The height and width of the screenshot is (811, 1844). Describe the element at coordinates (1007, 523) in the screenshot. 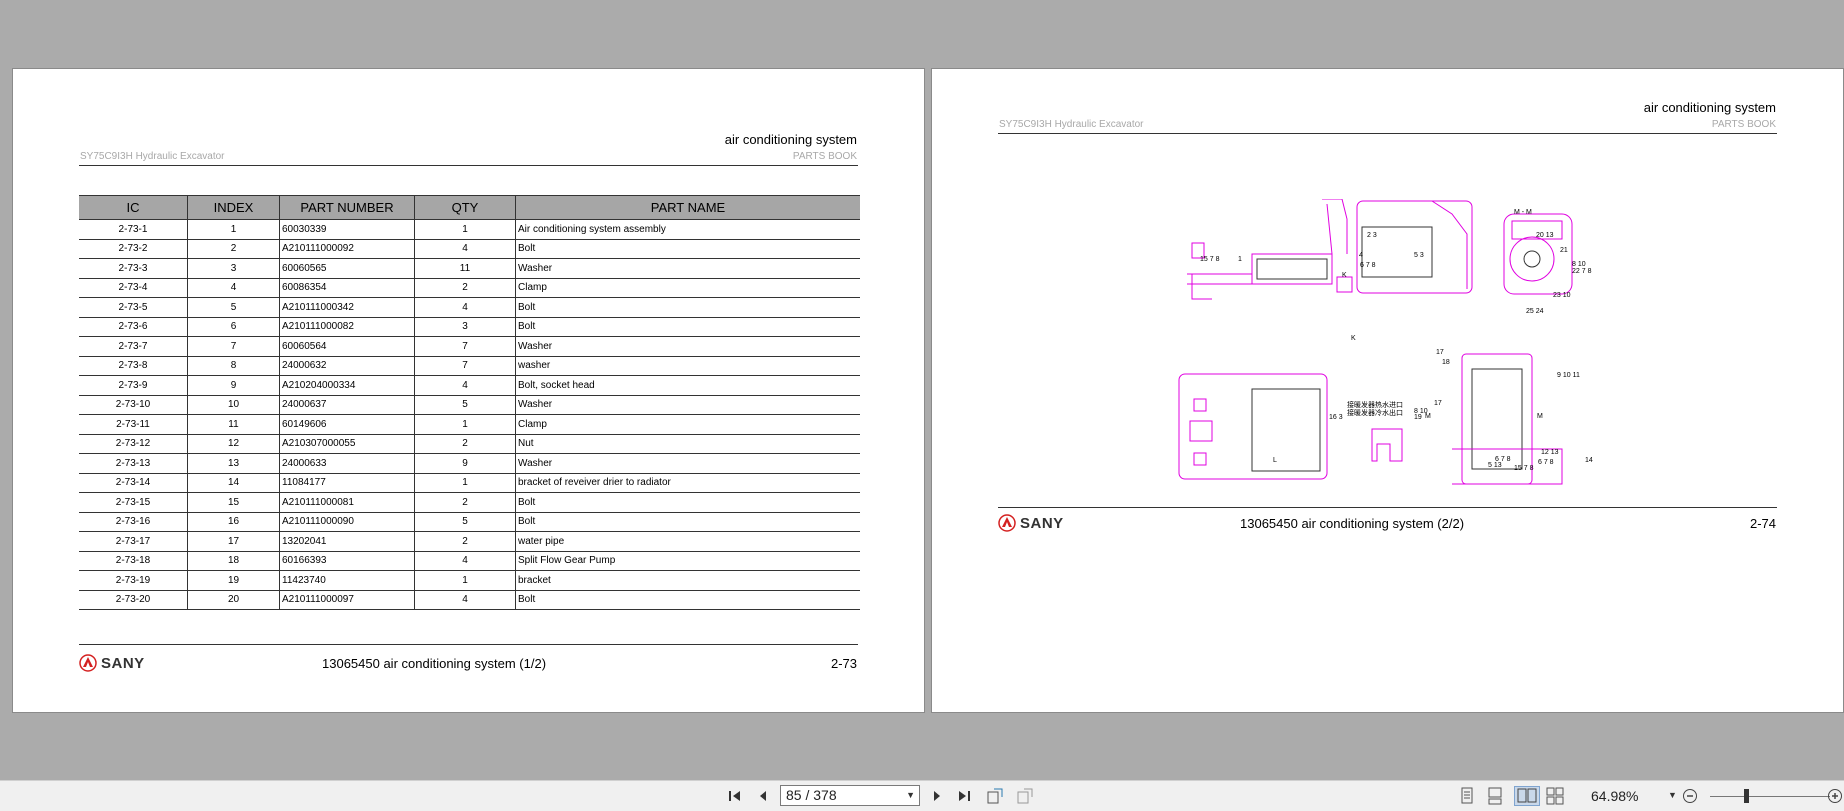

I see `sany-logo-icon` at that location.